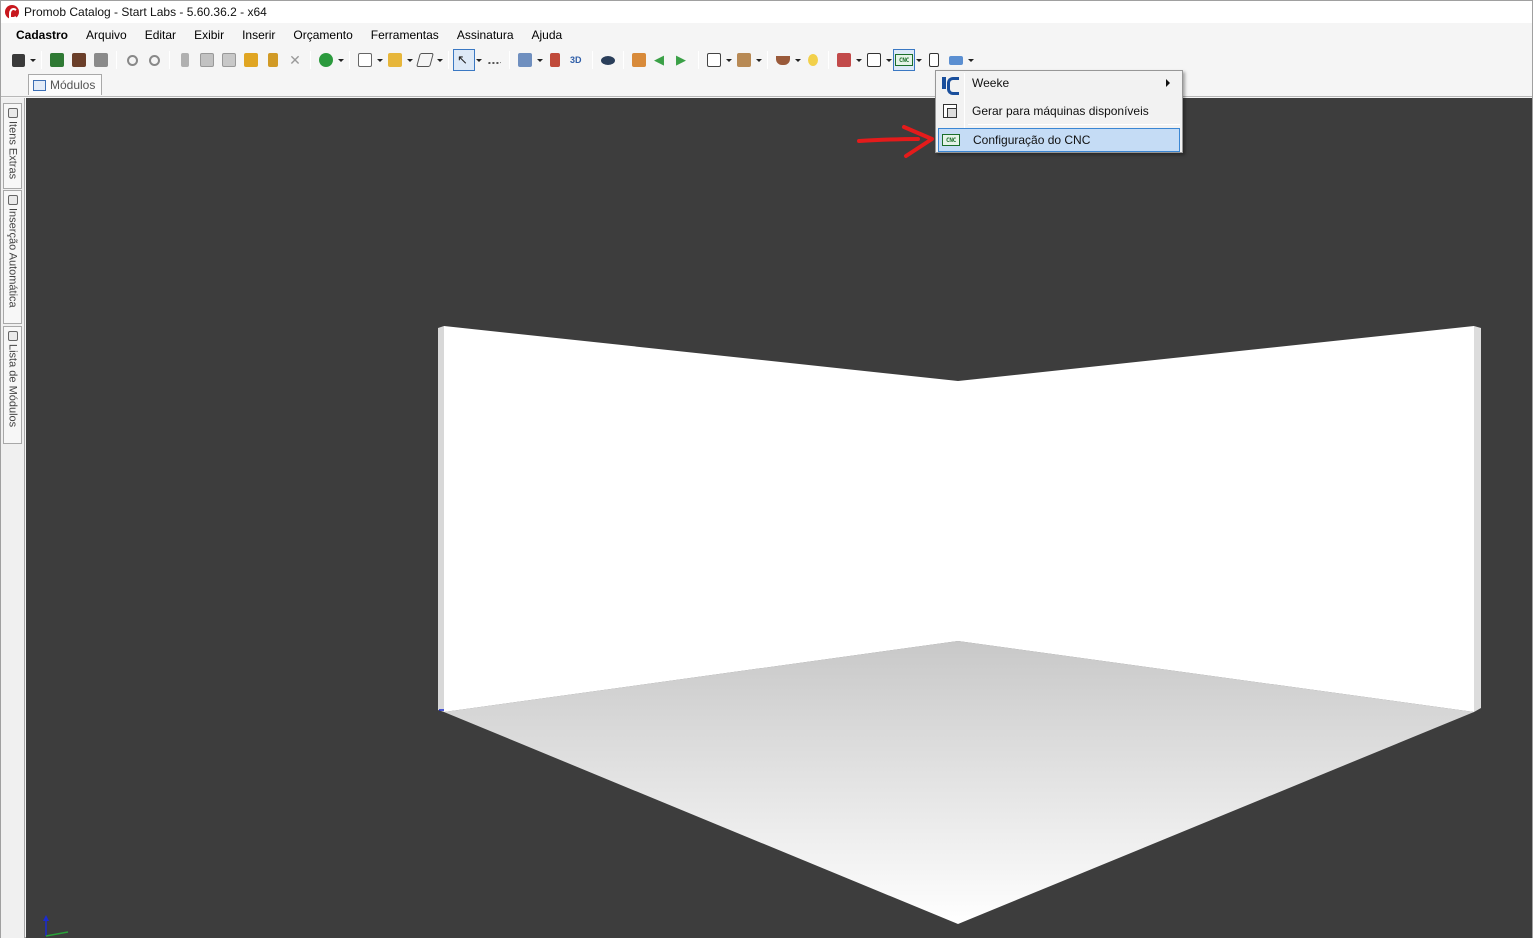  Describe the element at coordinates (919, 60) in the screenshot. I see `cnc-dropdown` at that location.